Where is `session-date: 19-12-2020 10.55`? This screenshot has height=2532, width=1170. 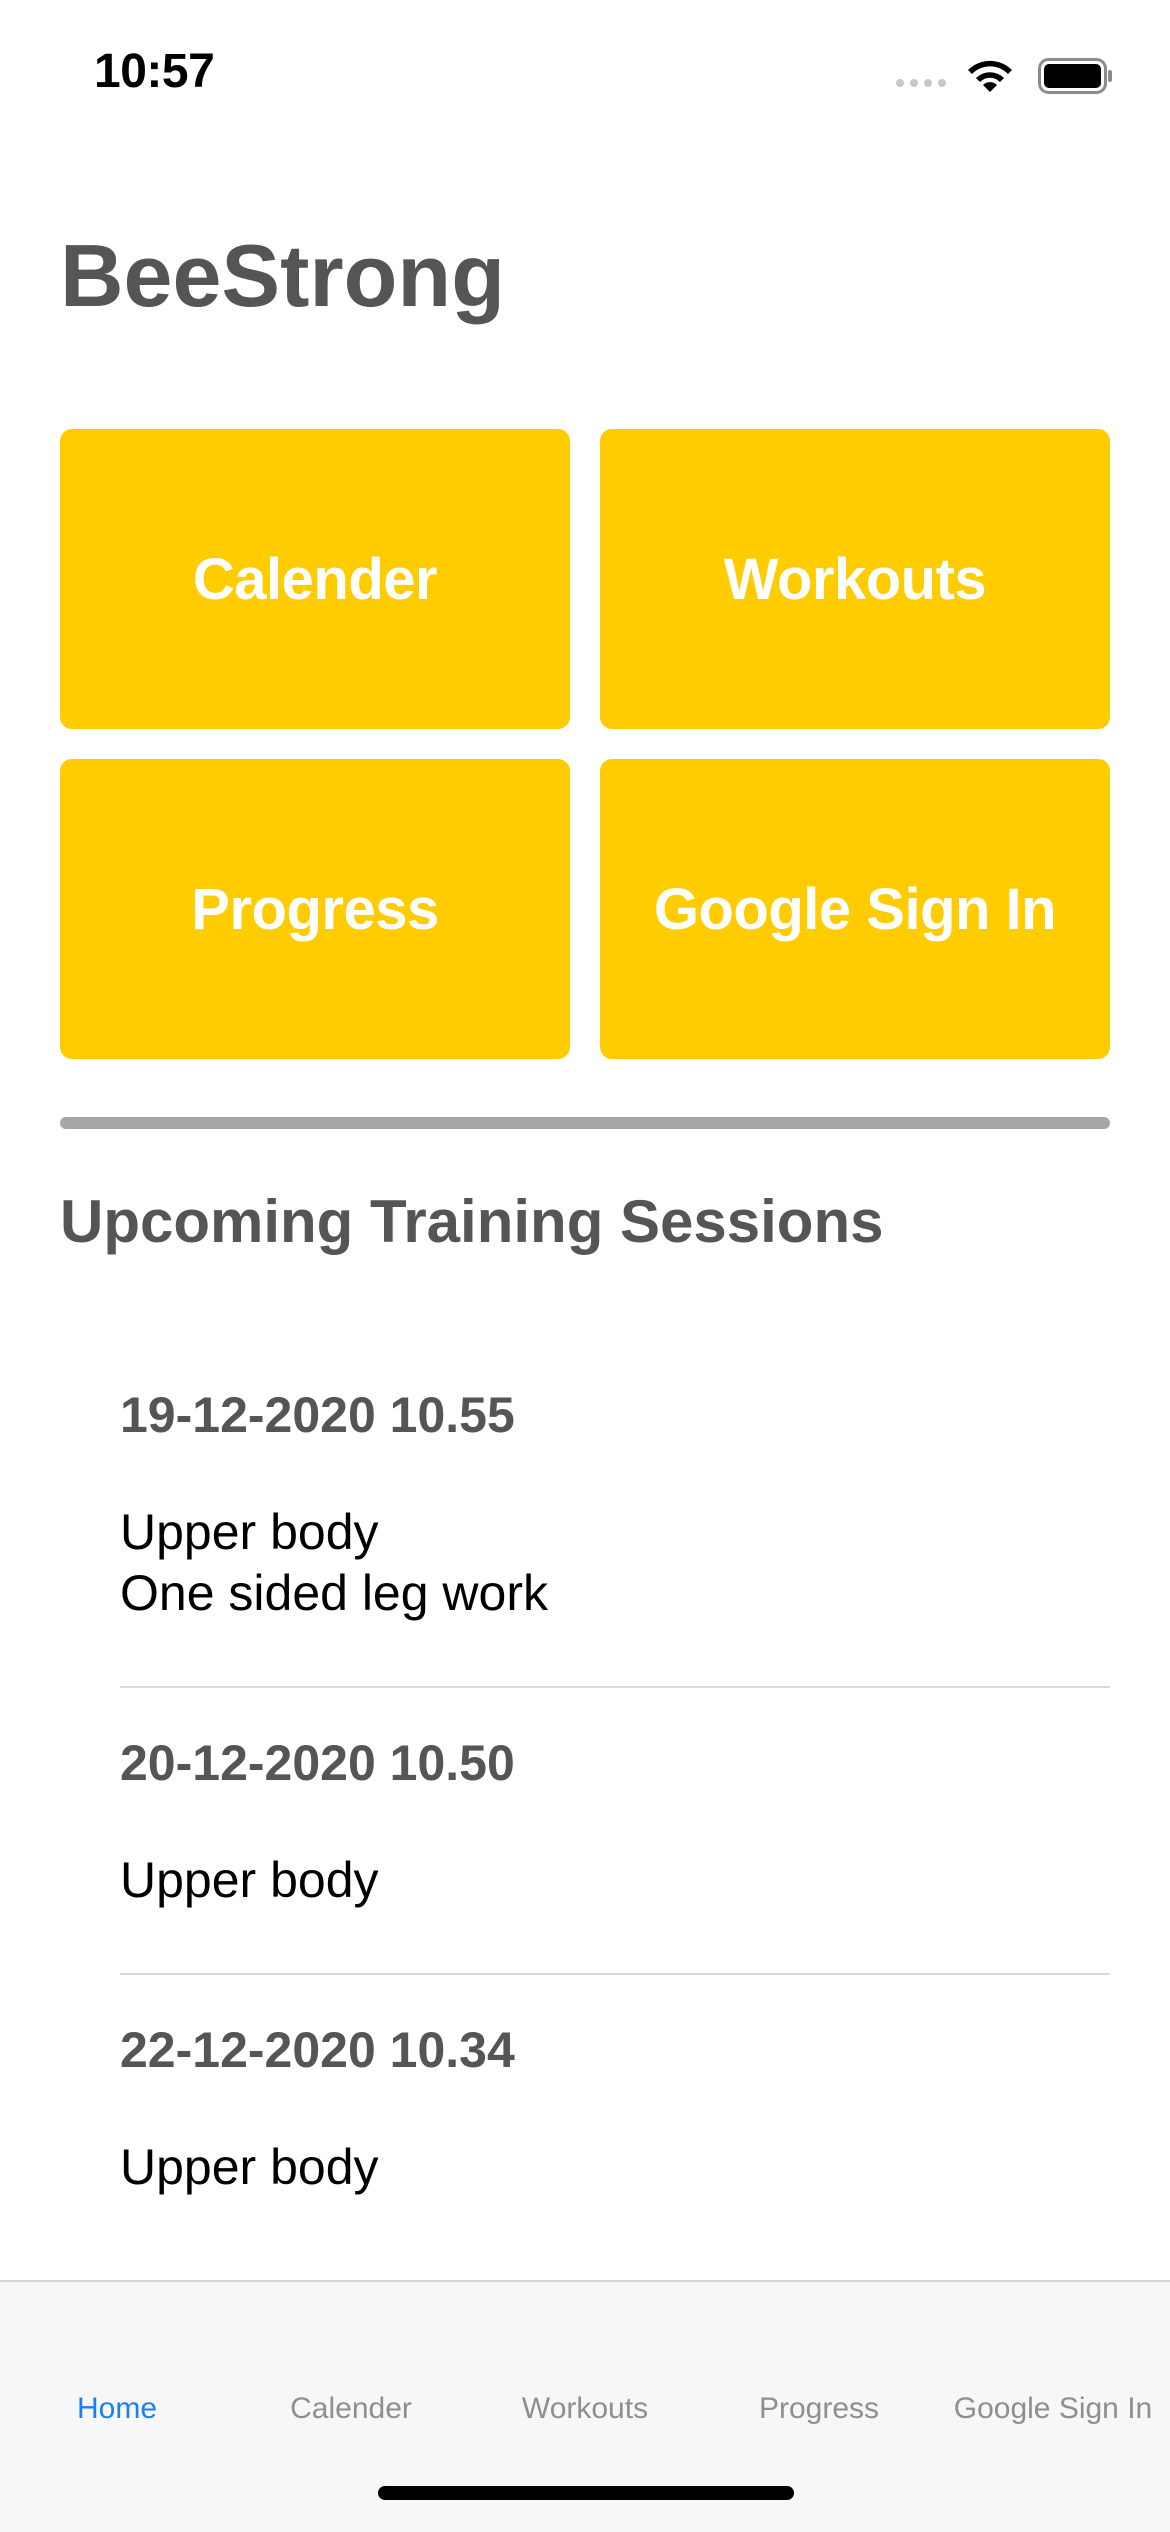 session-date: 19-12-2020 10.55 is located at coordinates (317, 1415).